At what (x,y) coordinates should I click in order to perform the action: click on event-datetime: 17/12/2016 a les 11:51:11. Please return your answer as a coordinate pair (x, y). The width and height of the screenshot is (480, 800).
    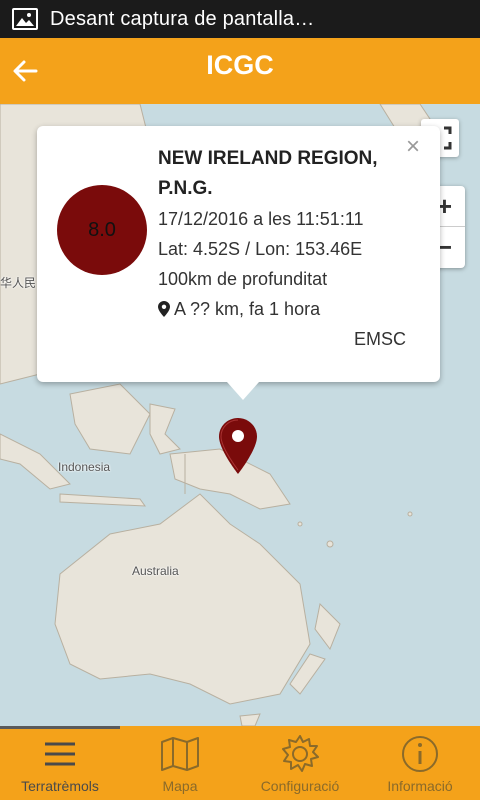
    Looking at the image, I should click on (261, 219).